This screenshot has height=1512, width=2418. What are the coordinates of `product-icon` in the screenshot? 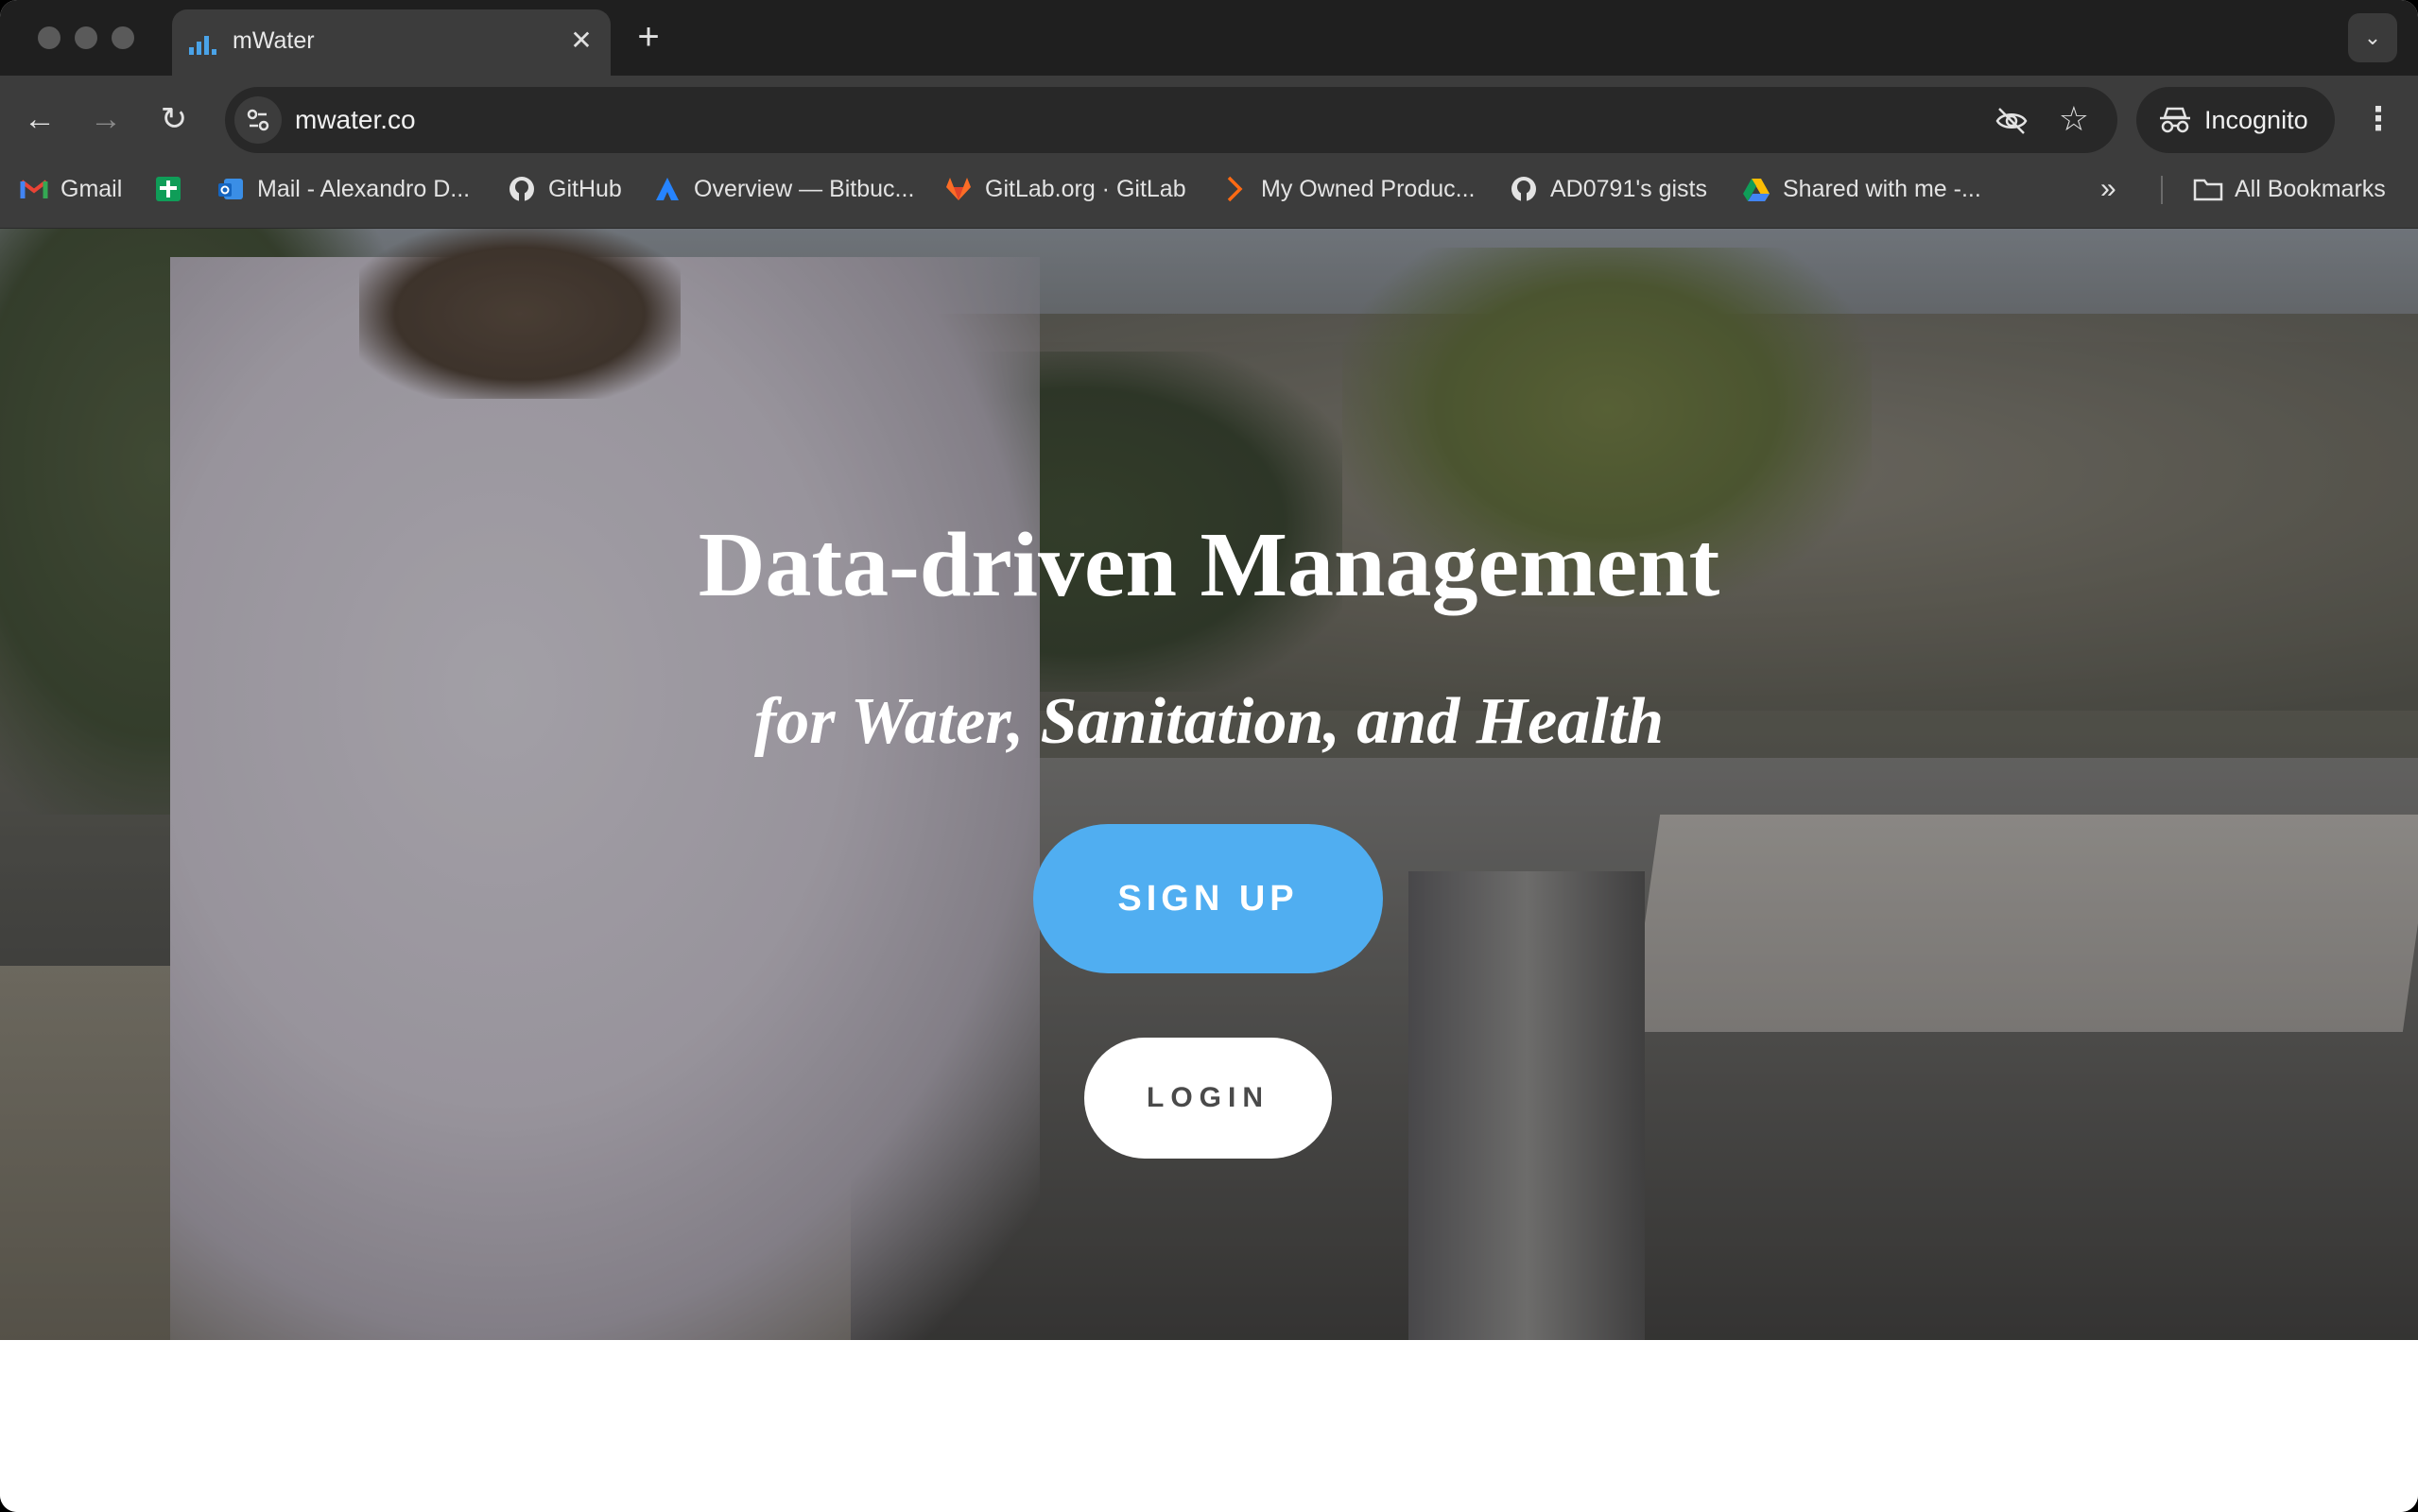 It's located at (1235, 189).